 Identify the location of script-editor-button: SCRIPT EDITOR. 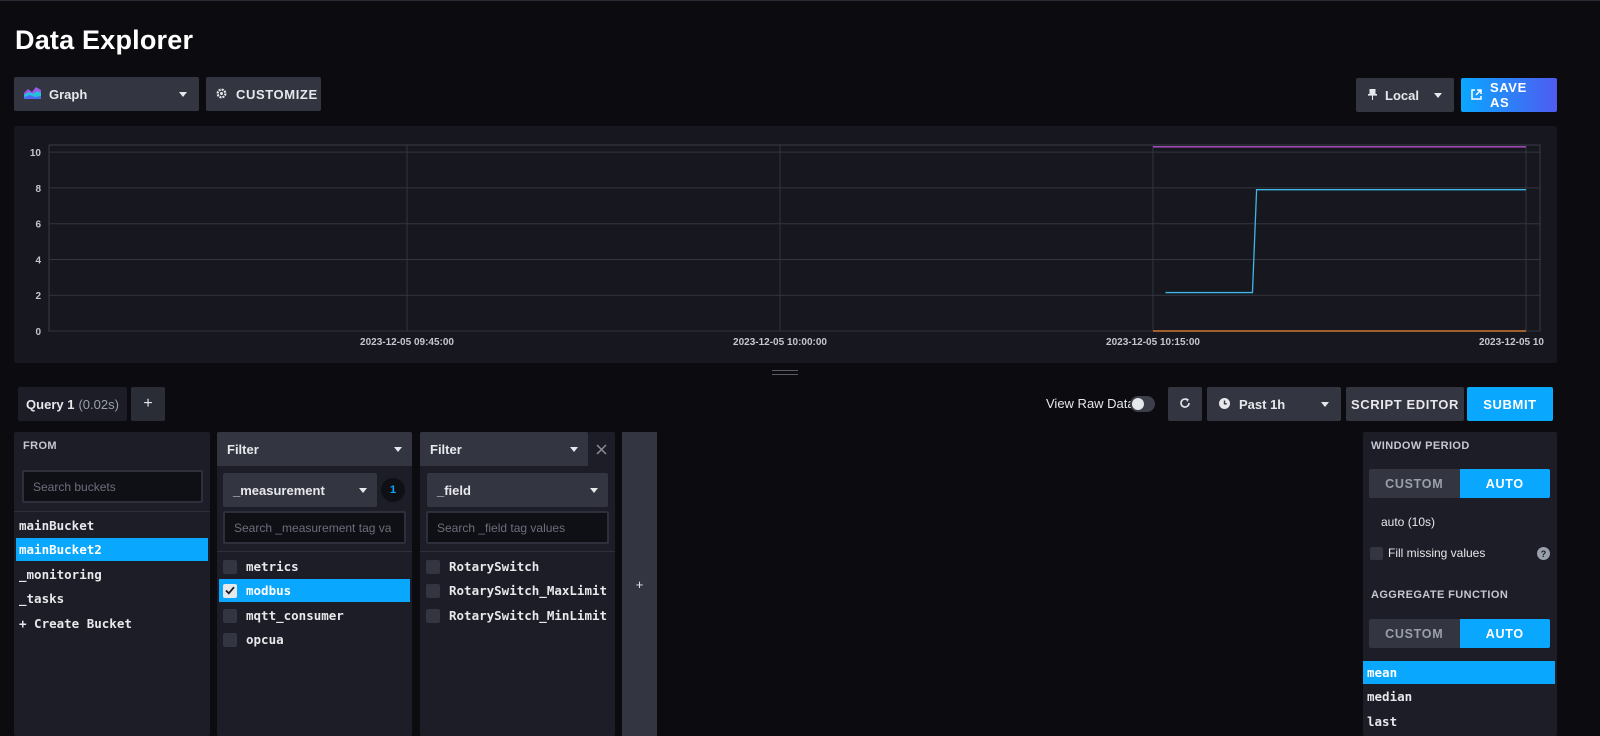
(1405, 404).